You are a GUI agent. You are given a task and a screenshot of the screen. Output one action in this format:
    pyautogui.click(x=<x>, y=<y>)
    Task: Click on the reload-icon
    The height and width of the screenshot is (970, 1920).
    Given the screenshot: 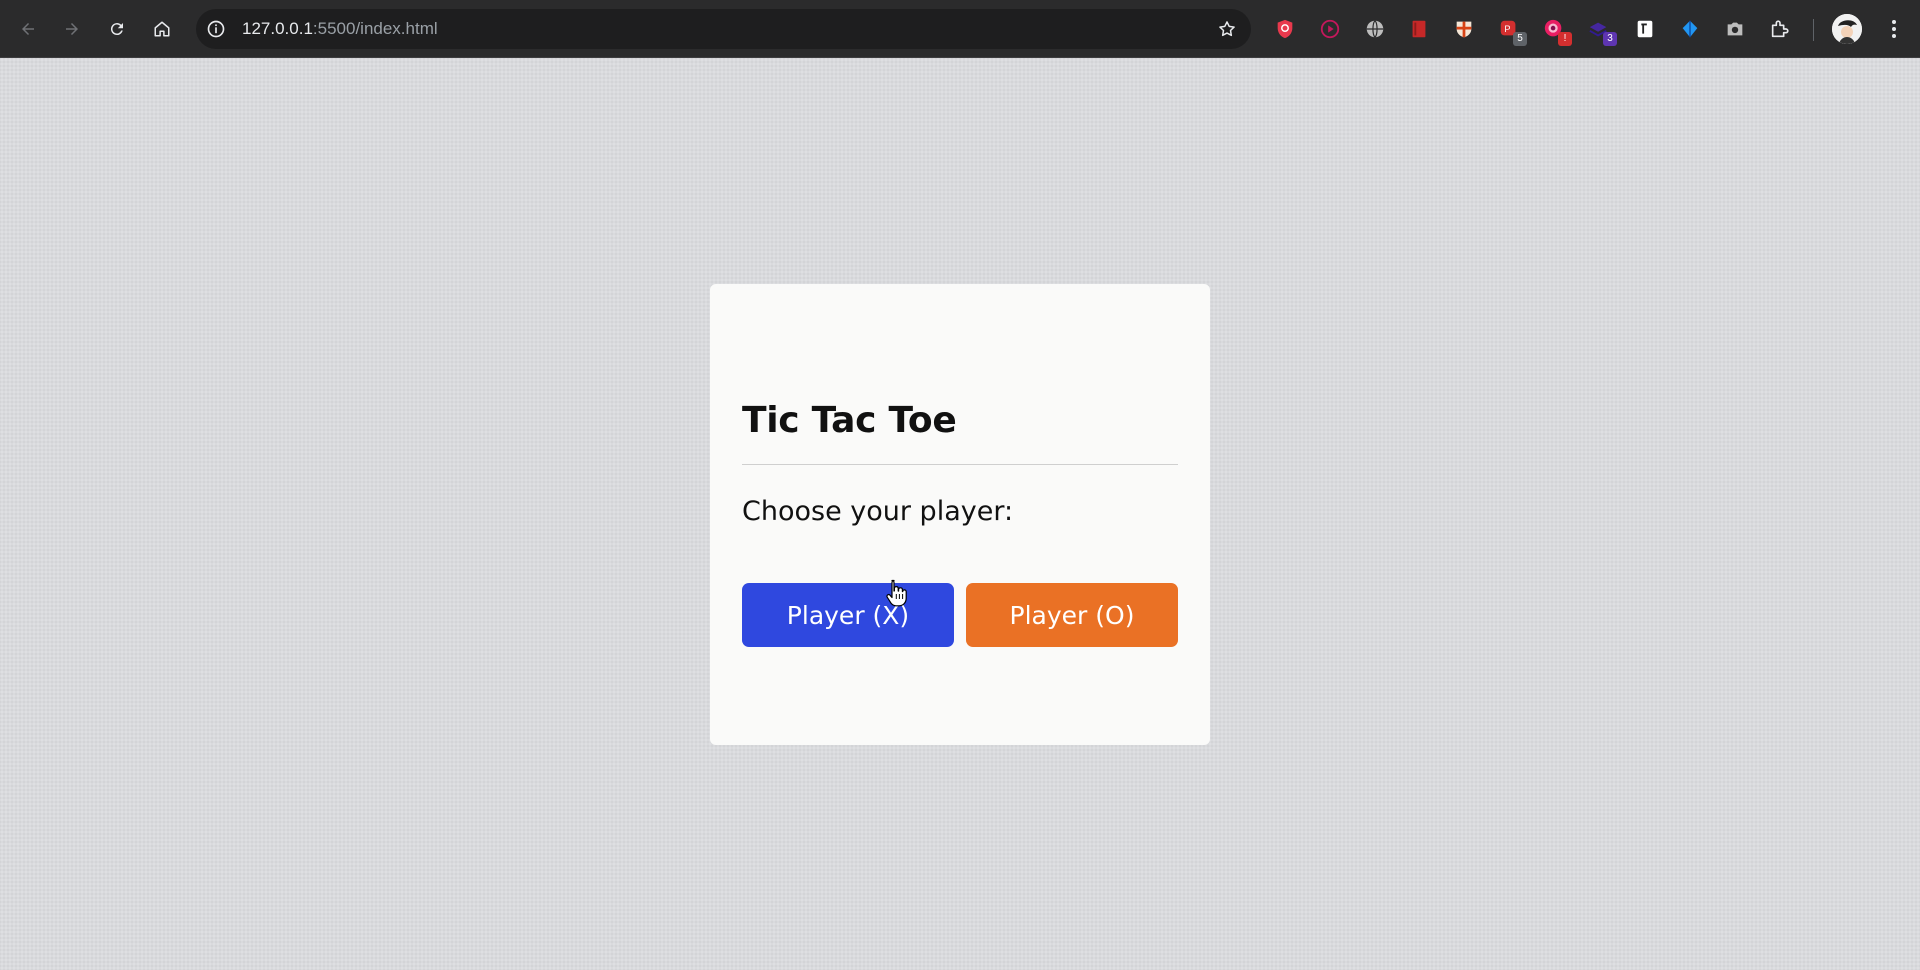 What is the action you would take?
    pyautogui.click(x=116, y=29)
    